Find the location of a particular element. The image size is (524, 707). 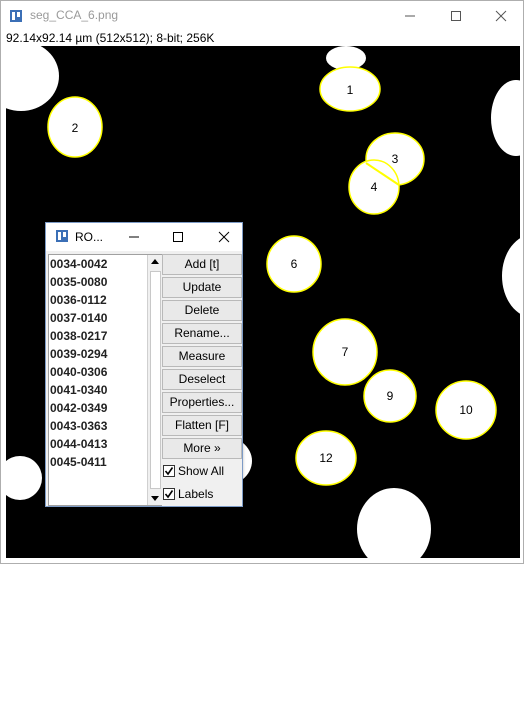

roi-maximize-button is located at coordinates (178, 237).